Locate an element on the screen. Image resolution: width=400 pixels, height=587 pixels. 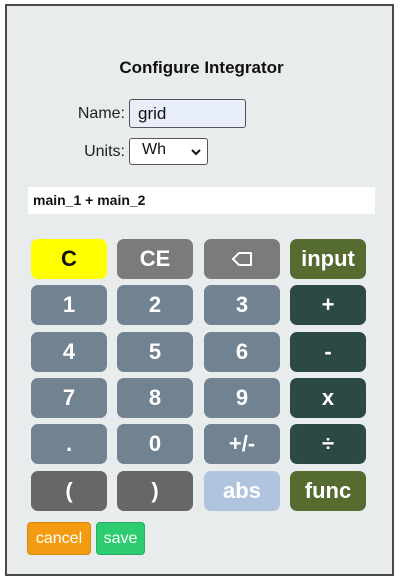
open-paren-key: ( is located at coordinates (69, 491).